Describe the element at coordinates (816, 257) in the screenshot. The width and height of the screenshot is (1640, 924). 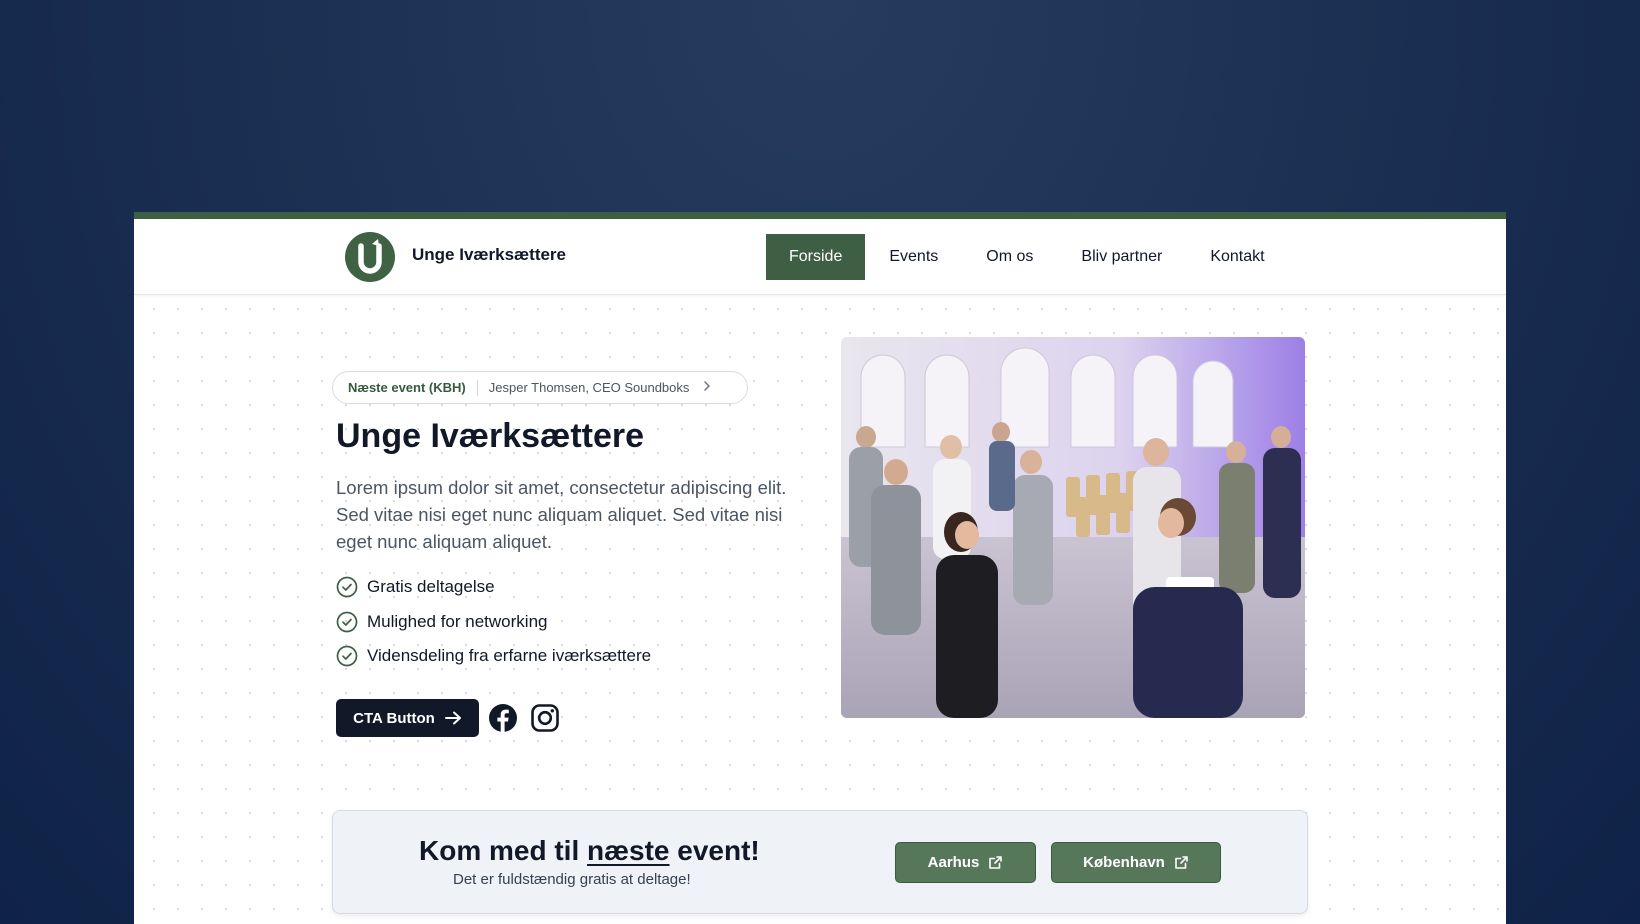
I see `nav-item-forside: Forside` at that location.